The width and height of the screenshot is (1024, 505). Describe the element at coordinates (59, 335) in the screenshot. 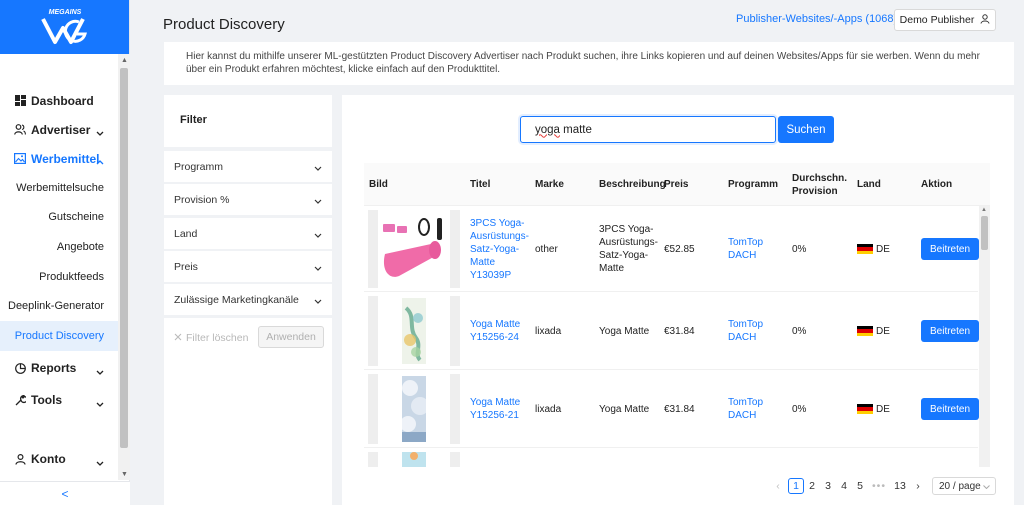

I see `sidebar-subitem-product-discovery: Product Discovery` at that location.